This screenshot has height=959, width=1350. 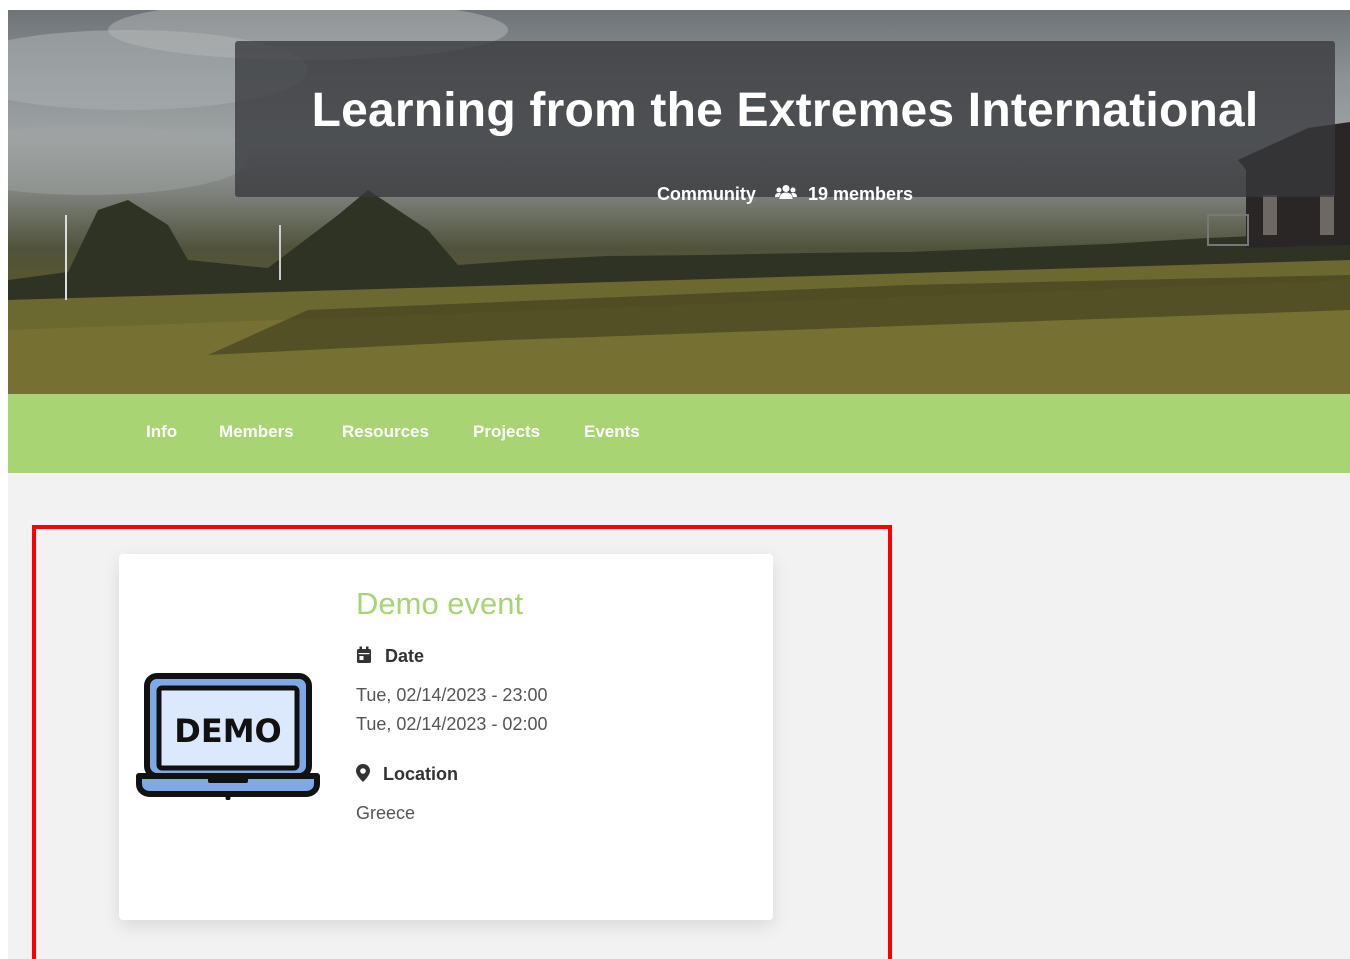 I want to click on location-label-row: Location, so click(x=407, y=774).